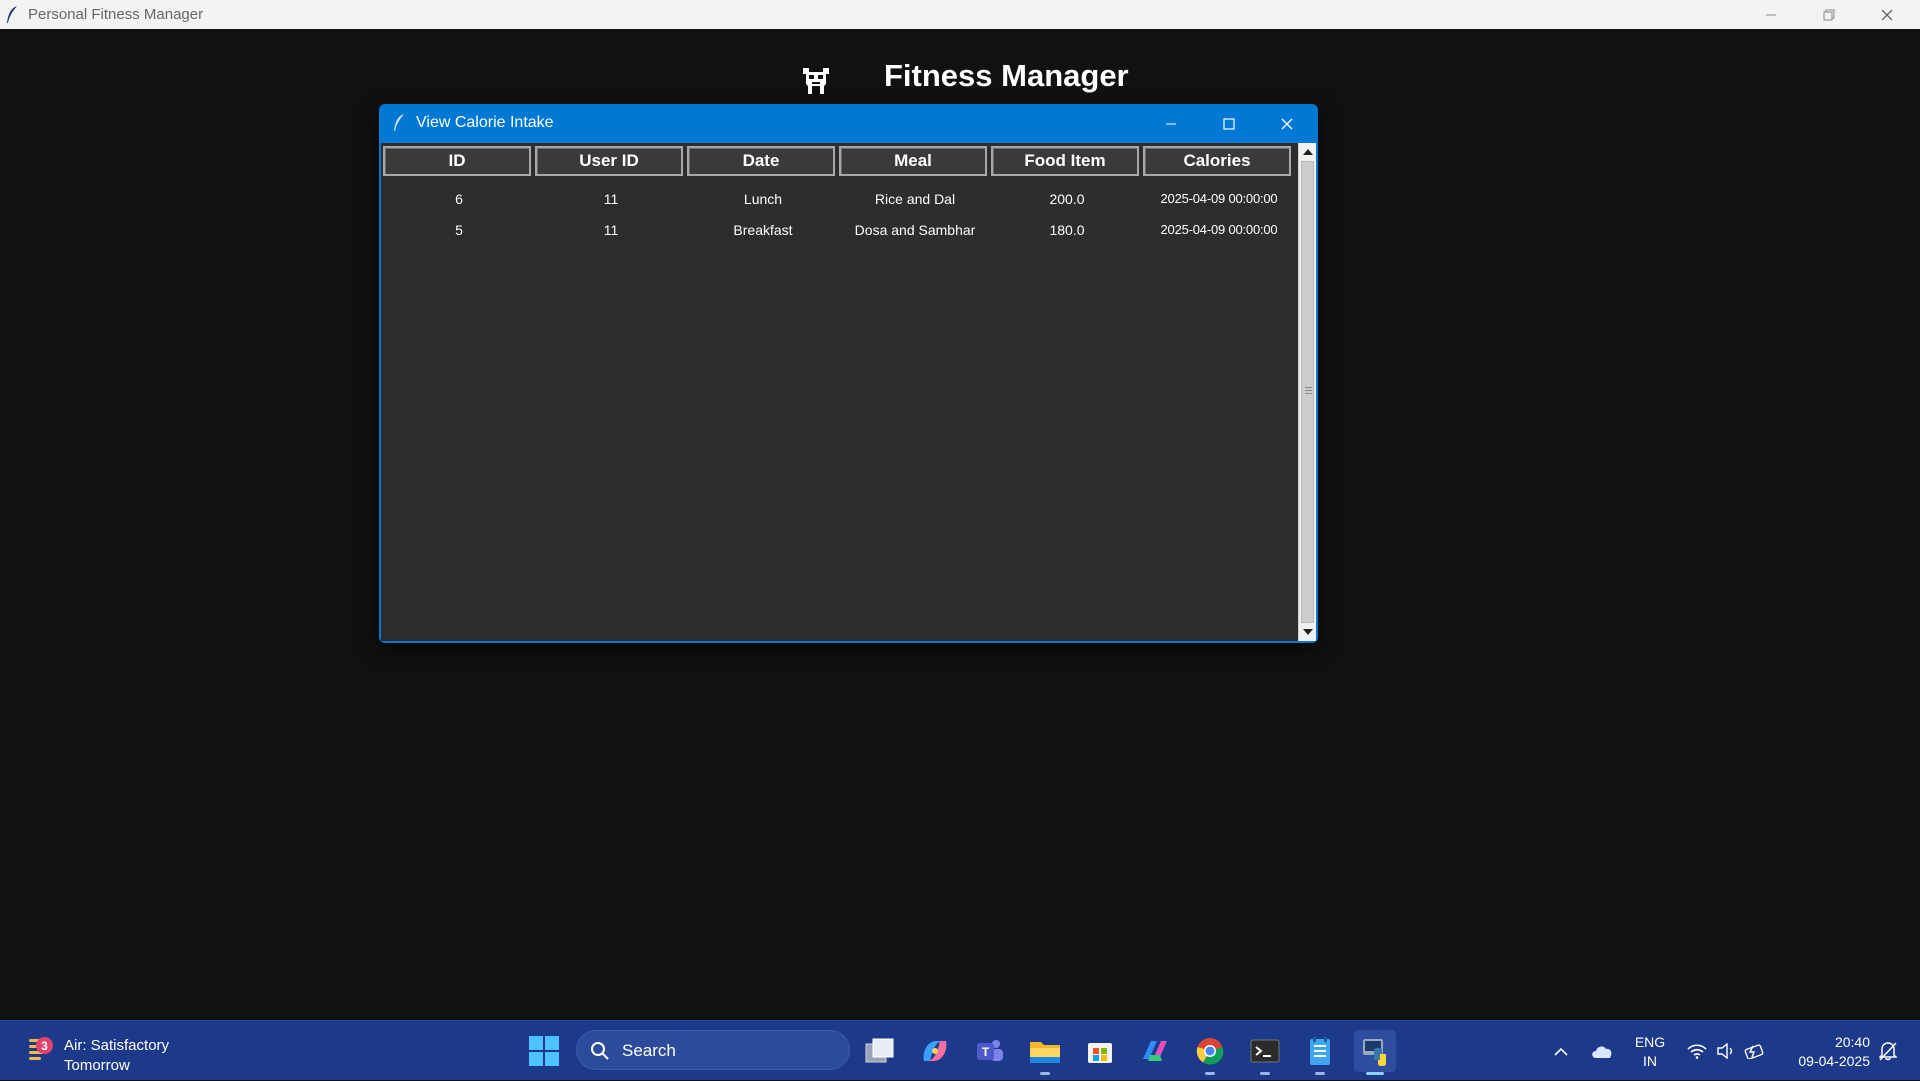 The image size is (1920, 1081). Describe the element at coordinates (913, 161) in the screenshot. I see `column-header-meal: Meal` at that location.